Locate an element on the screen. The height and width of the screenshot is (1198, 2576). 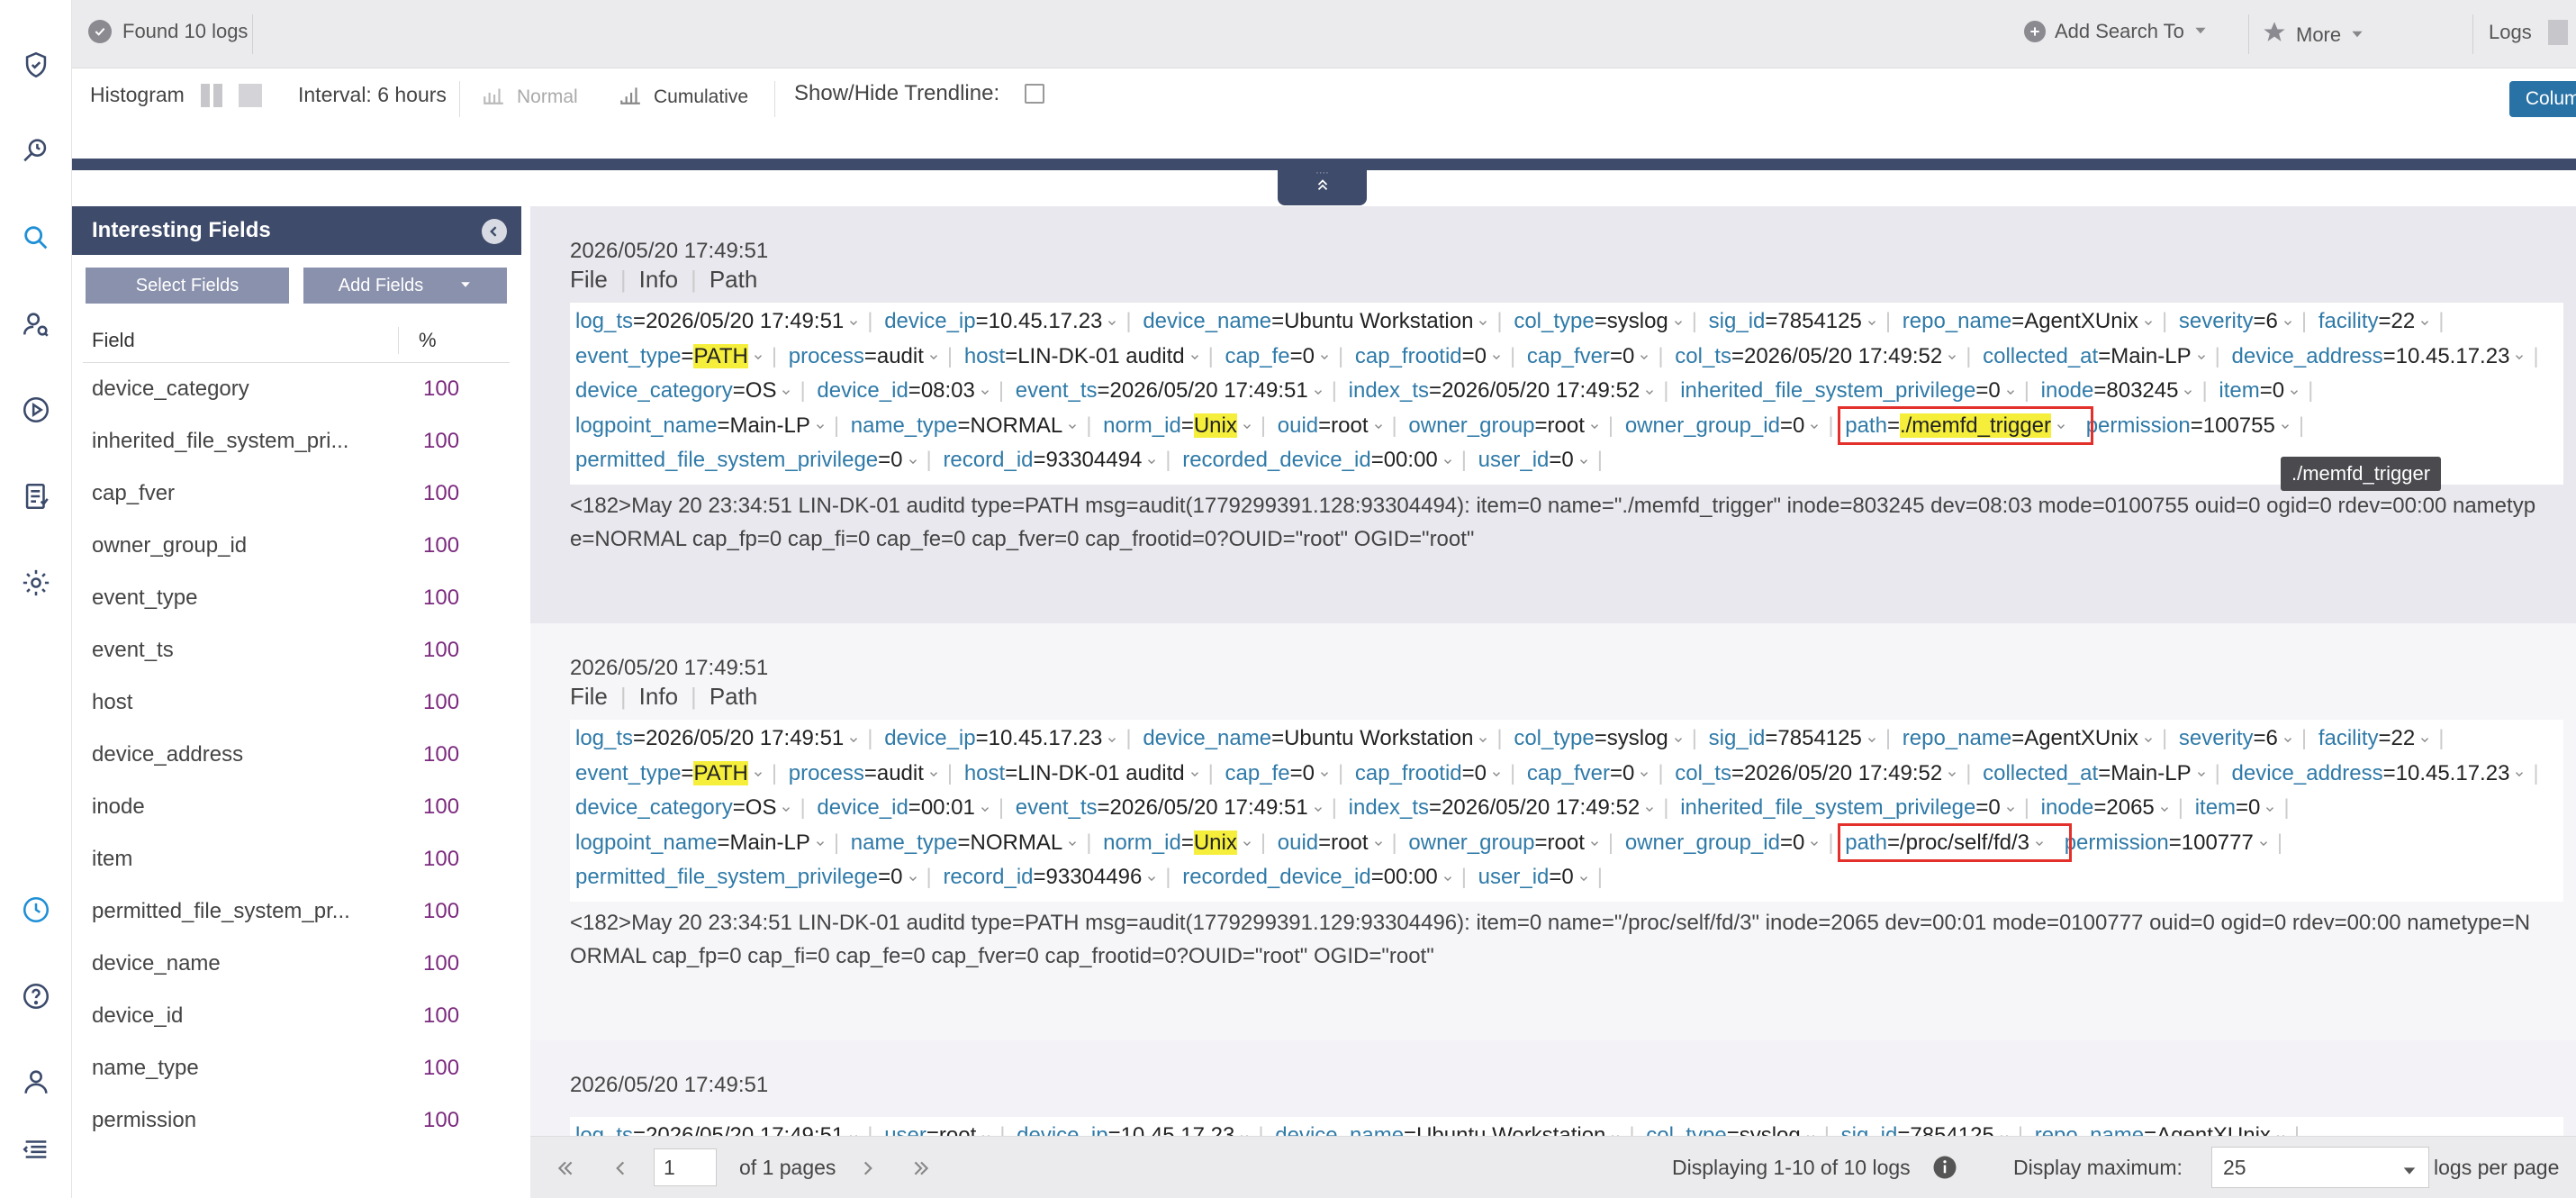
log-field-inode: inode=803245 | is located at coordinates (2127, 390).